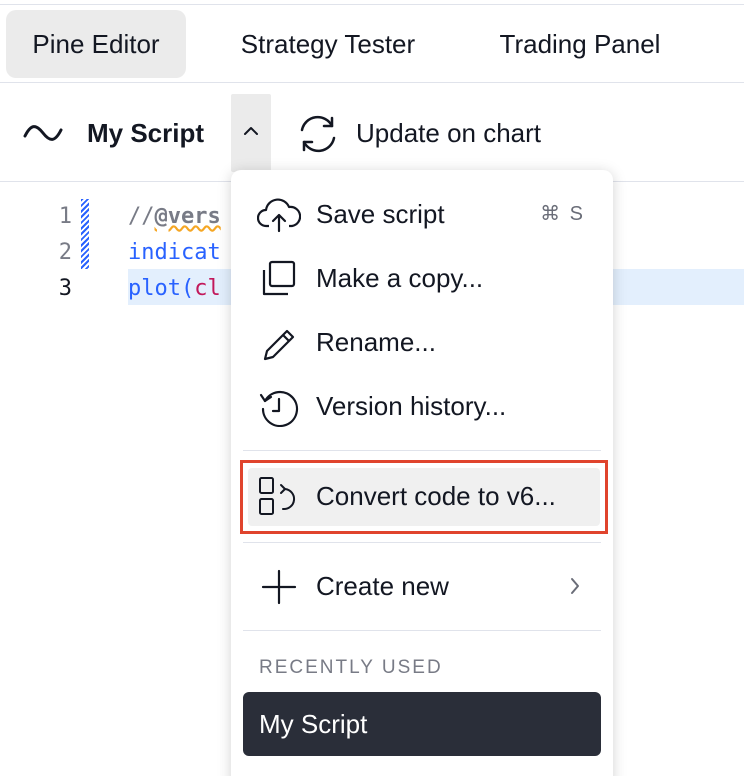 Image resolution: width=744 pixels, height=776 pixels. Describe the element at coordinates (422, 724) in the screenshot. I see `recent-script-item: My Script` at that location.